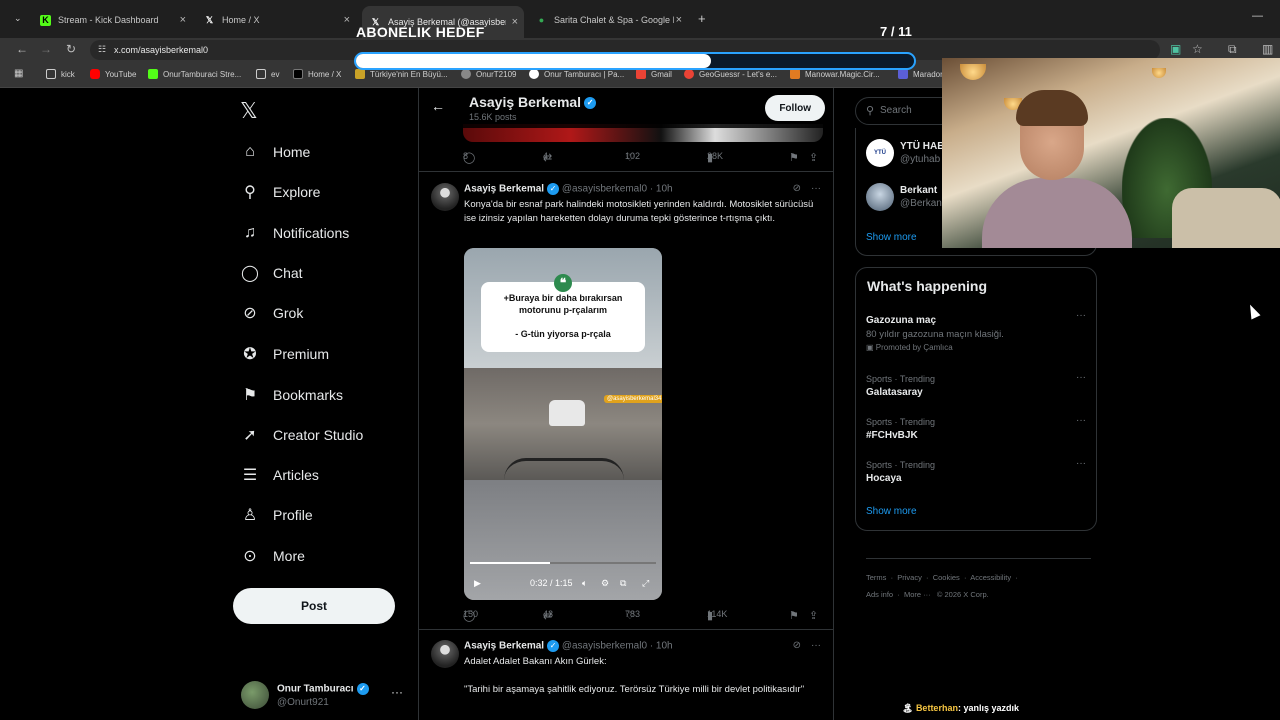 Image resolution: width=1280 pixels, height=720 pixels. Describe the element at coordinates (488, 74) in the screenshot. I see `bookmark-onurt2109: OnurT2109` at that location.